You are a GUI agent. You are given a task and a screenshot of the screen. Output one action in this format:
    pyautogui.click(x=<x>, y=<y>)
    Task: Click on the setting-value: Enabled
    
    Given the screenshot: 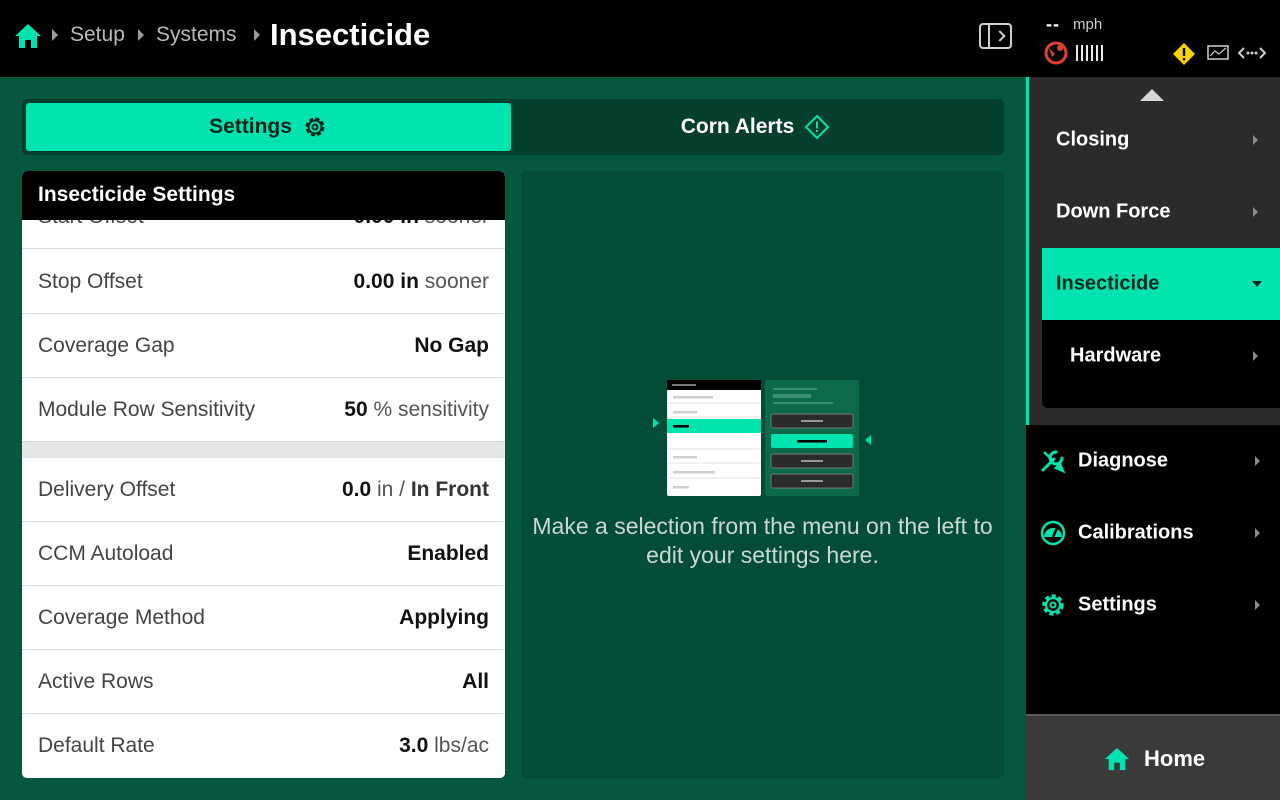 What is the action you would take?
    pyautogui.click(x=448, y=553)
    